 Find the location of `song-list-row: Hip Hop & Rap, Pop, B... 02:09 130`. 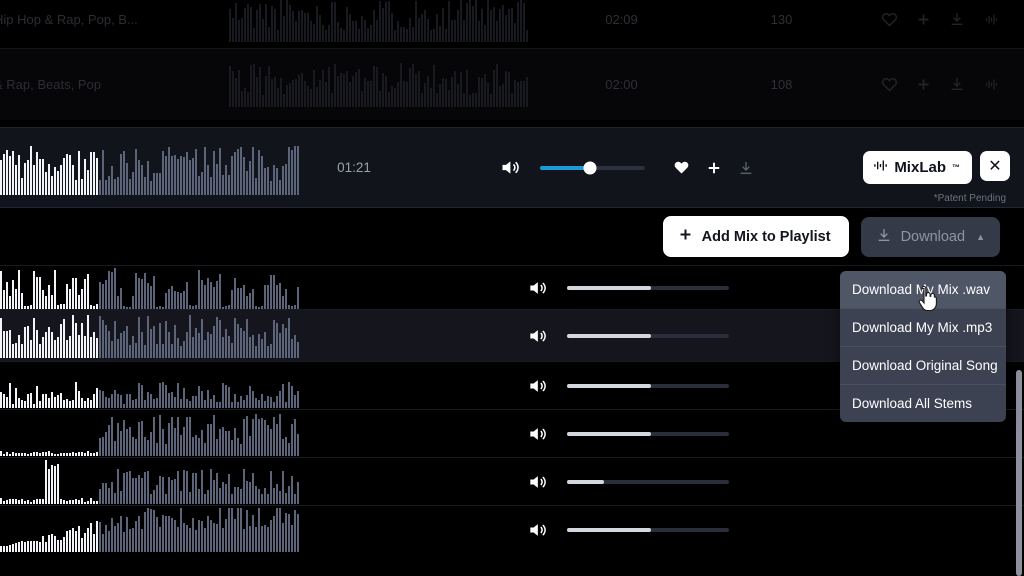

song-list-row: Hip Hop & Rap, Pop, B... 02:09 130 is located at coordinates (512, 24).